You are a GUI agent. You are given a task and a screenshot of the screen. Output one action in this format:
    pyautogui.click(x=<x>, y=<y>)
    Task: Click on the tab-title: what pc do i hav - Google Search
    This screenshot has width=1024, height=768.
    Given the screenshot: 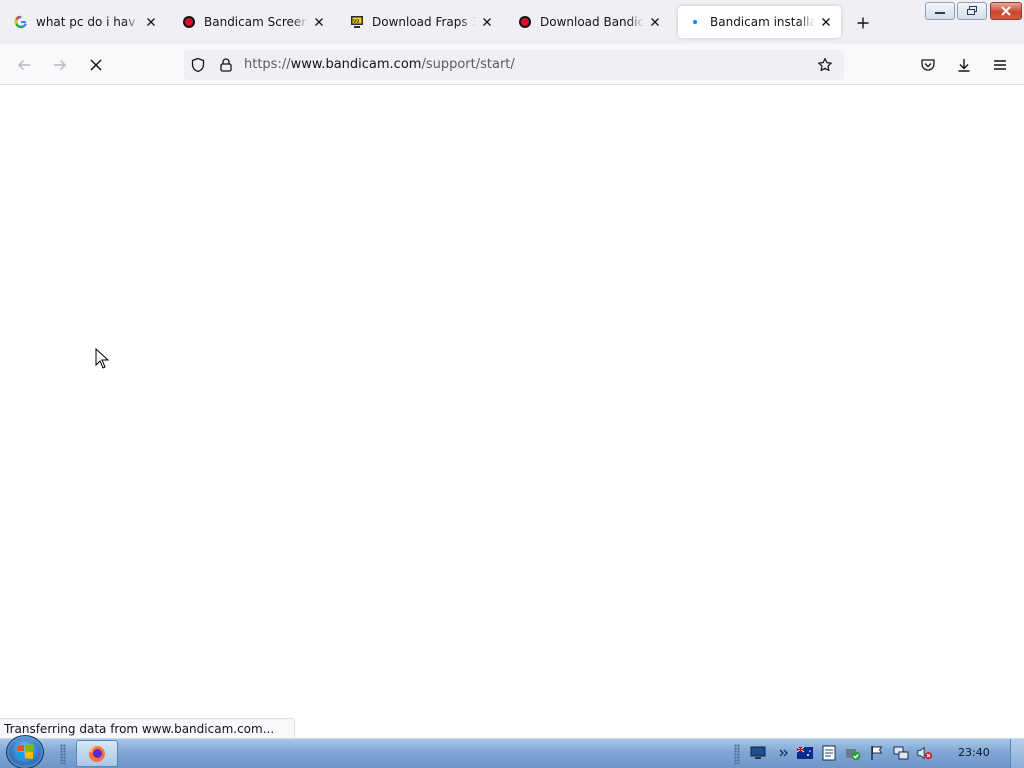 What is the action you would take?
    pyautogui.click(x=88, y=22)
    